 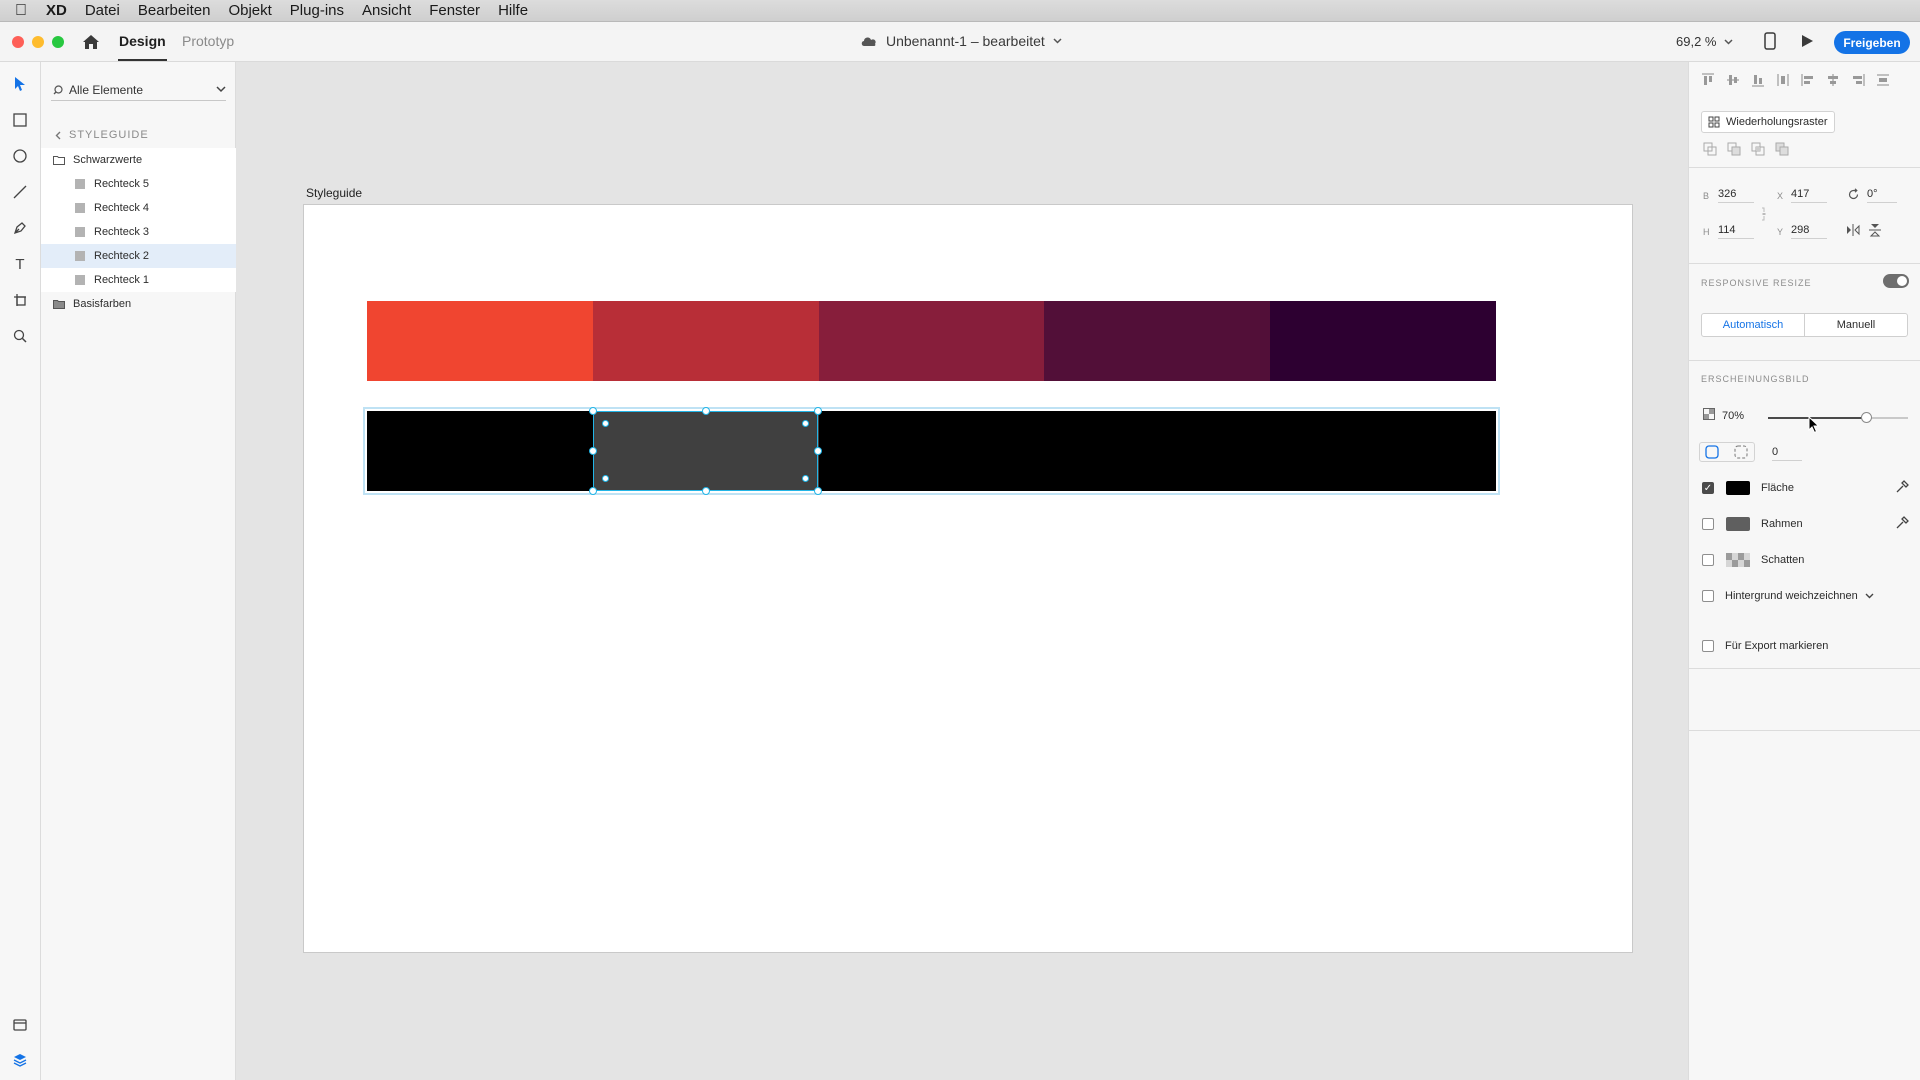 What do you see at coordinates (1770, 41) in the screenshot?
I see `device-preview-icon` at bounding box center [1770, 41].